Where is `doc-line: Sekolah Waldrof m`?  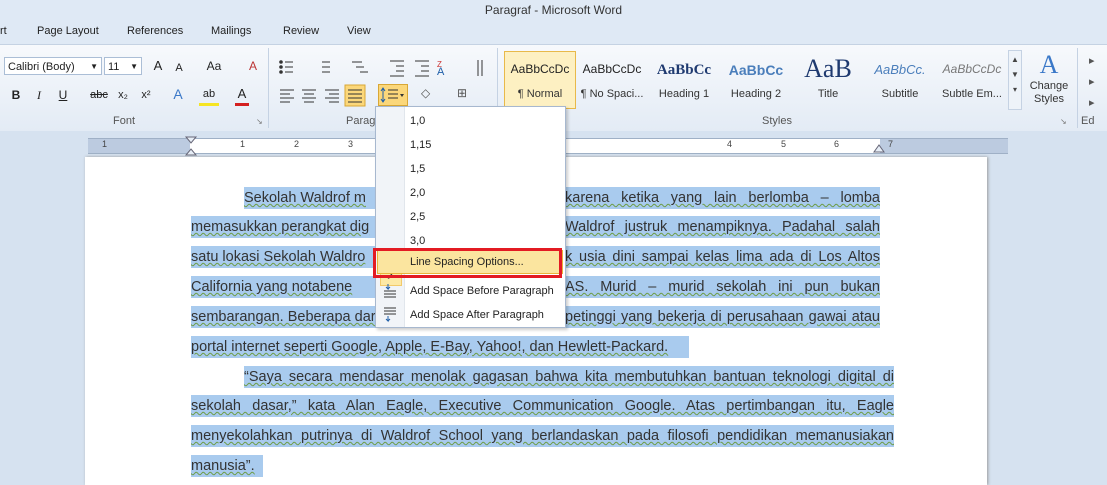 doc-line: Sekolah Waldrof m is located at coordinates (310, 198).